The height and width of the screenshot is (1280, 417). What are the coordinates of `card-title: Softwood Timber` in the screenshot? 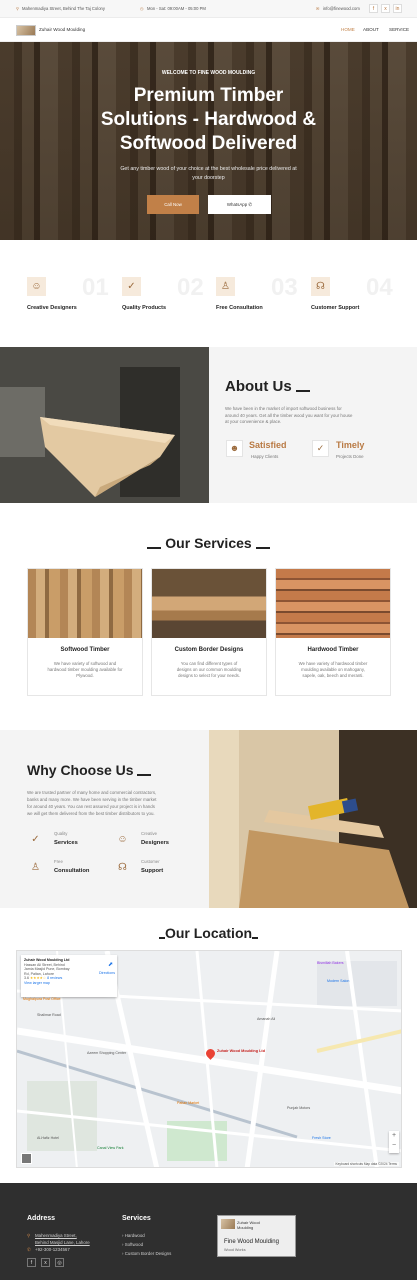 It's located at (85, 650).